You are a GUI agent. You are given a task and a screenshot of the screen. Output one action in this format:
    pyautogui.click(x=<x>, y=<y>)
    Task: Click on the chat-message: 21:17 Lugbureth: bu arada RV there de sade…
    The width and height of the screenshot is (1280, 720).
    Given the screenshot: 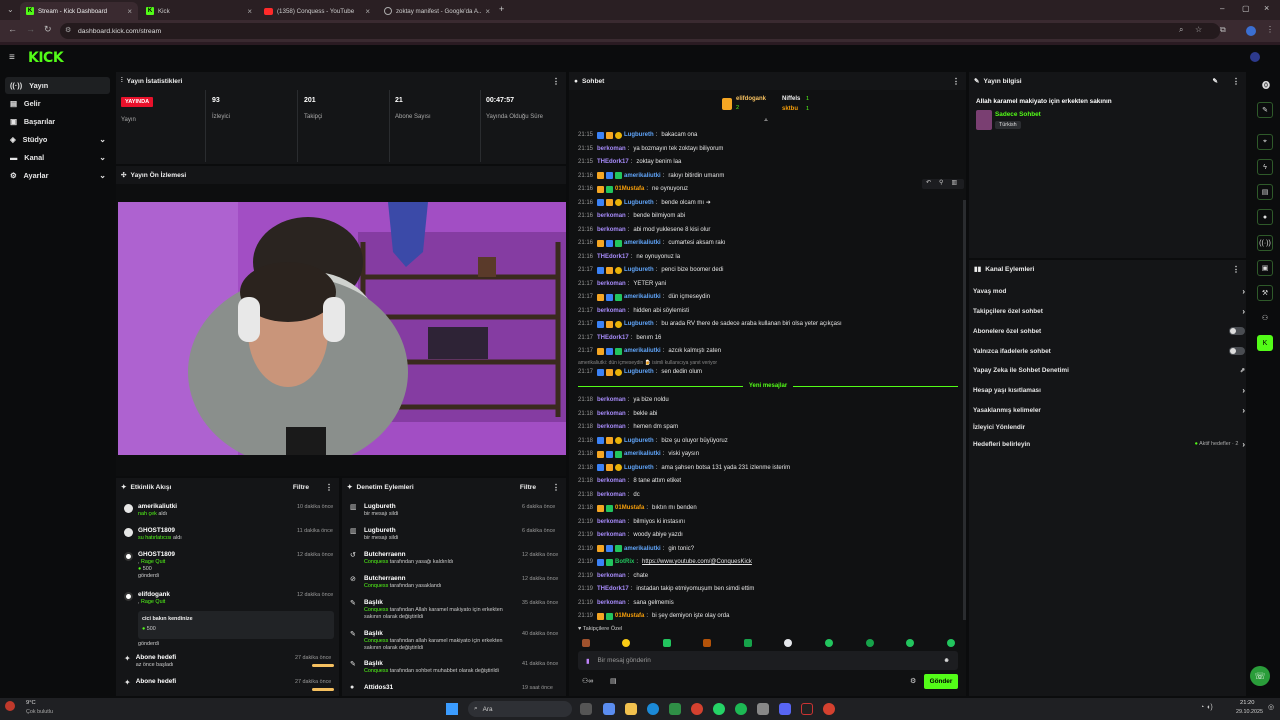 What is the action you would take?
    pyautogui.click(x=710, y=324)
    